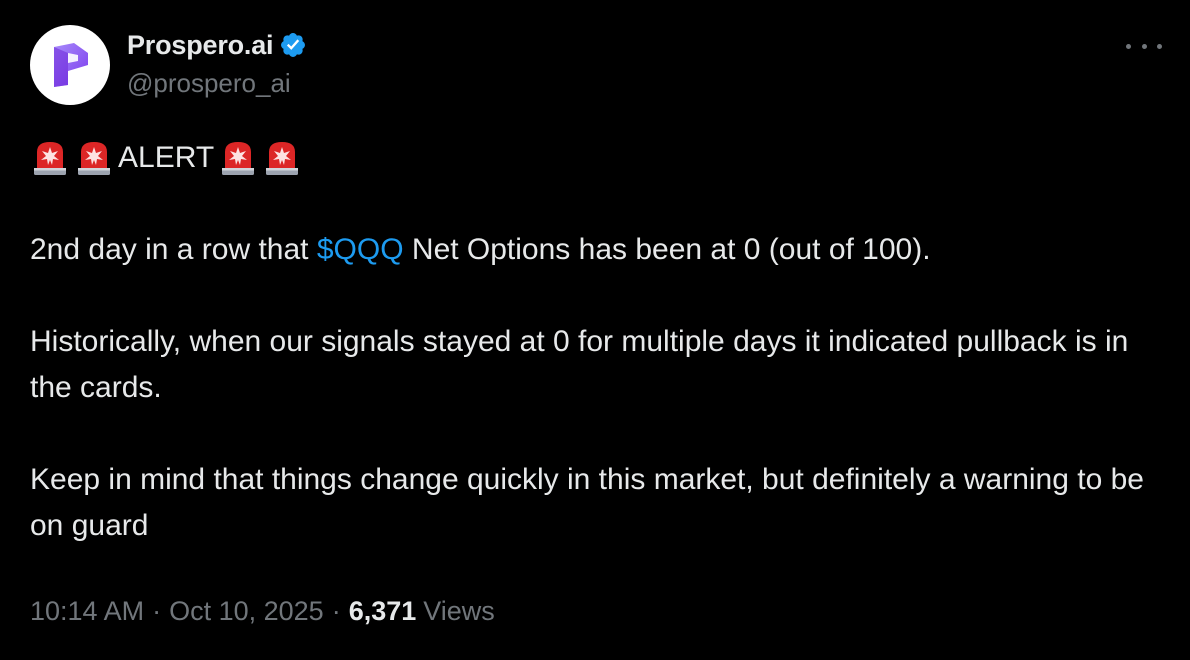 Image resolution: width=1190 pixels, height=660 pixels. What do you see at coordinates (209, 83) in the screenshot?
I see `author-handle: @prospero_ai` at bounding box center [209, 83].